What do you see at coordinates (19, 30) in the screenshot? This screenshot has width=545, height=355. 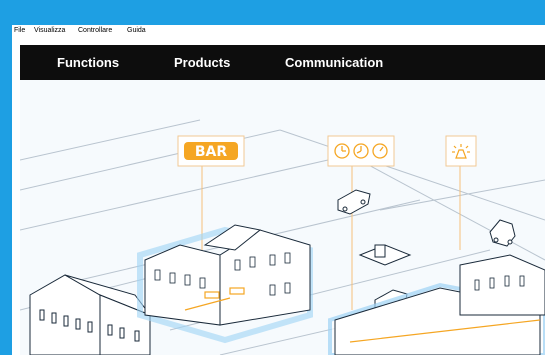 I see `menu-file: File` at bounding box center [19, 30].